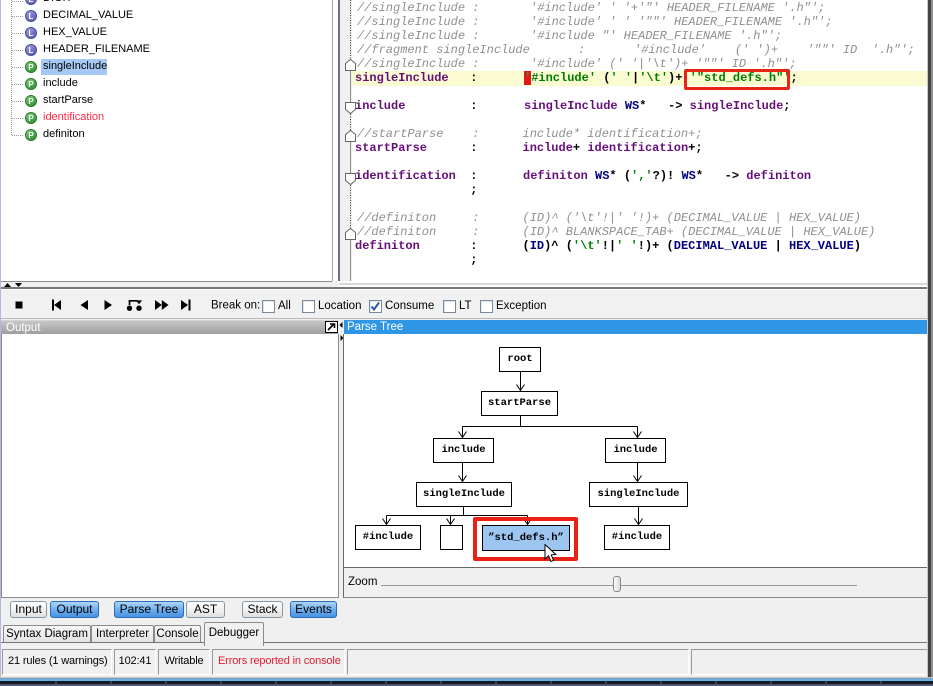  Describe the element at coordinates (235, 306) in the screenshot. I see `svg-text: Break on:` at that location.